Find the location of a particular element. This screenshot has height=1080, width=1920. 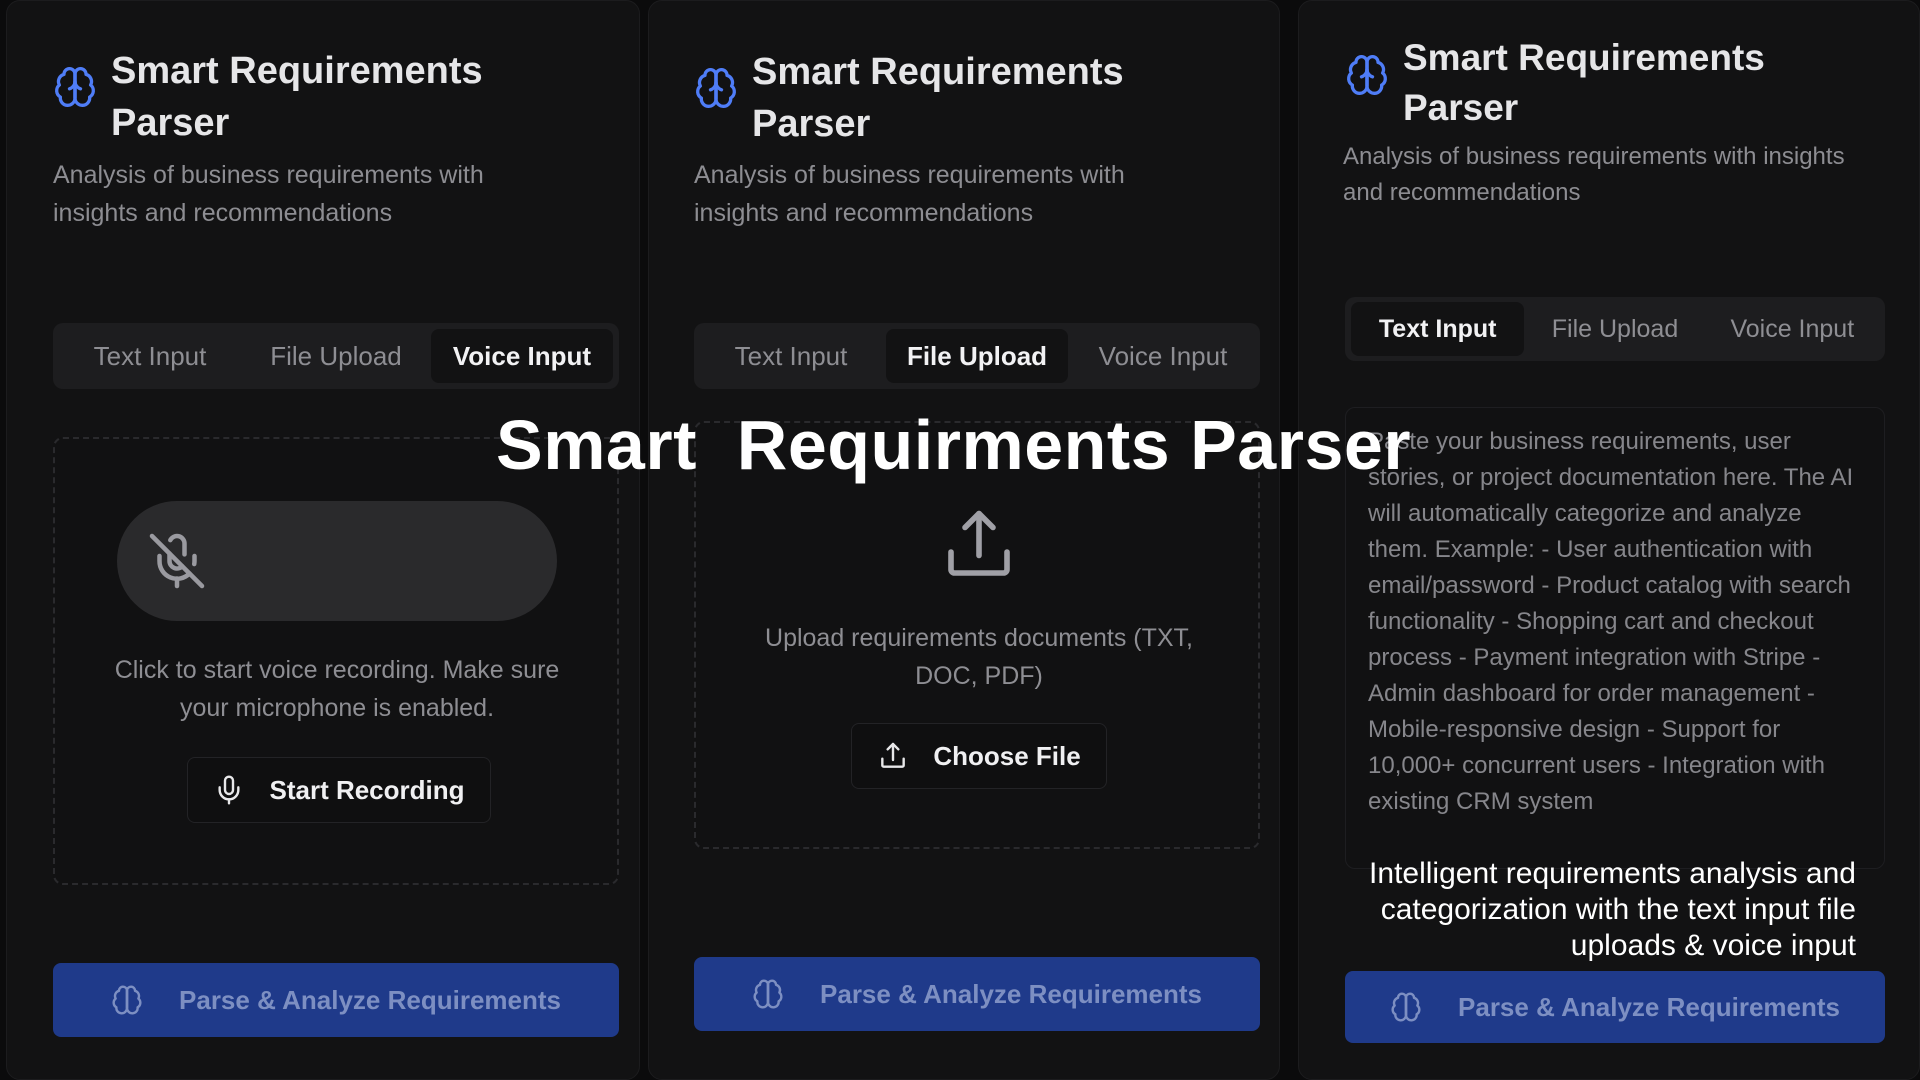

start-recording-label: Start Recording is located at coordinates (367, 789).